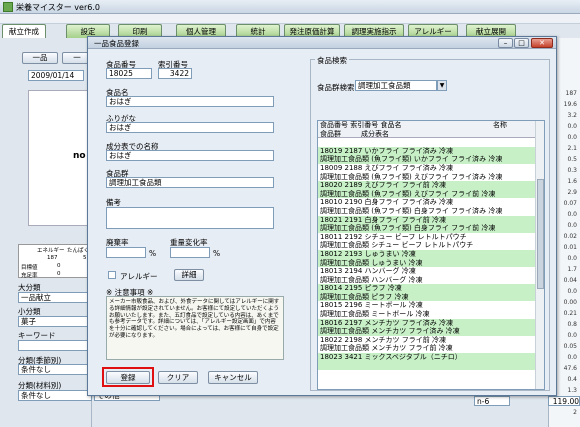 Image resolution: width=580 pixels, height=427 pixels. I want to click on nutrient-value: 1.6, so click(572, 181).